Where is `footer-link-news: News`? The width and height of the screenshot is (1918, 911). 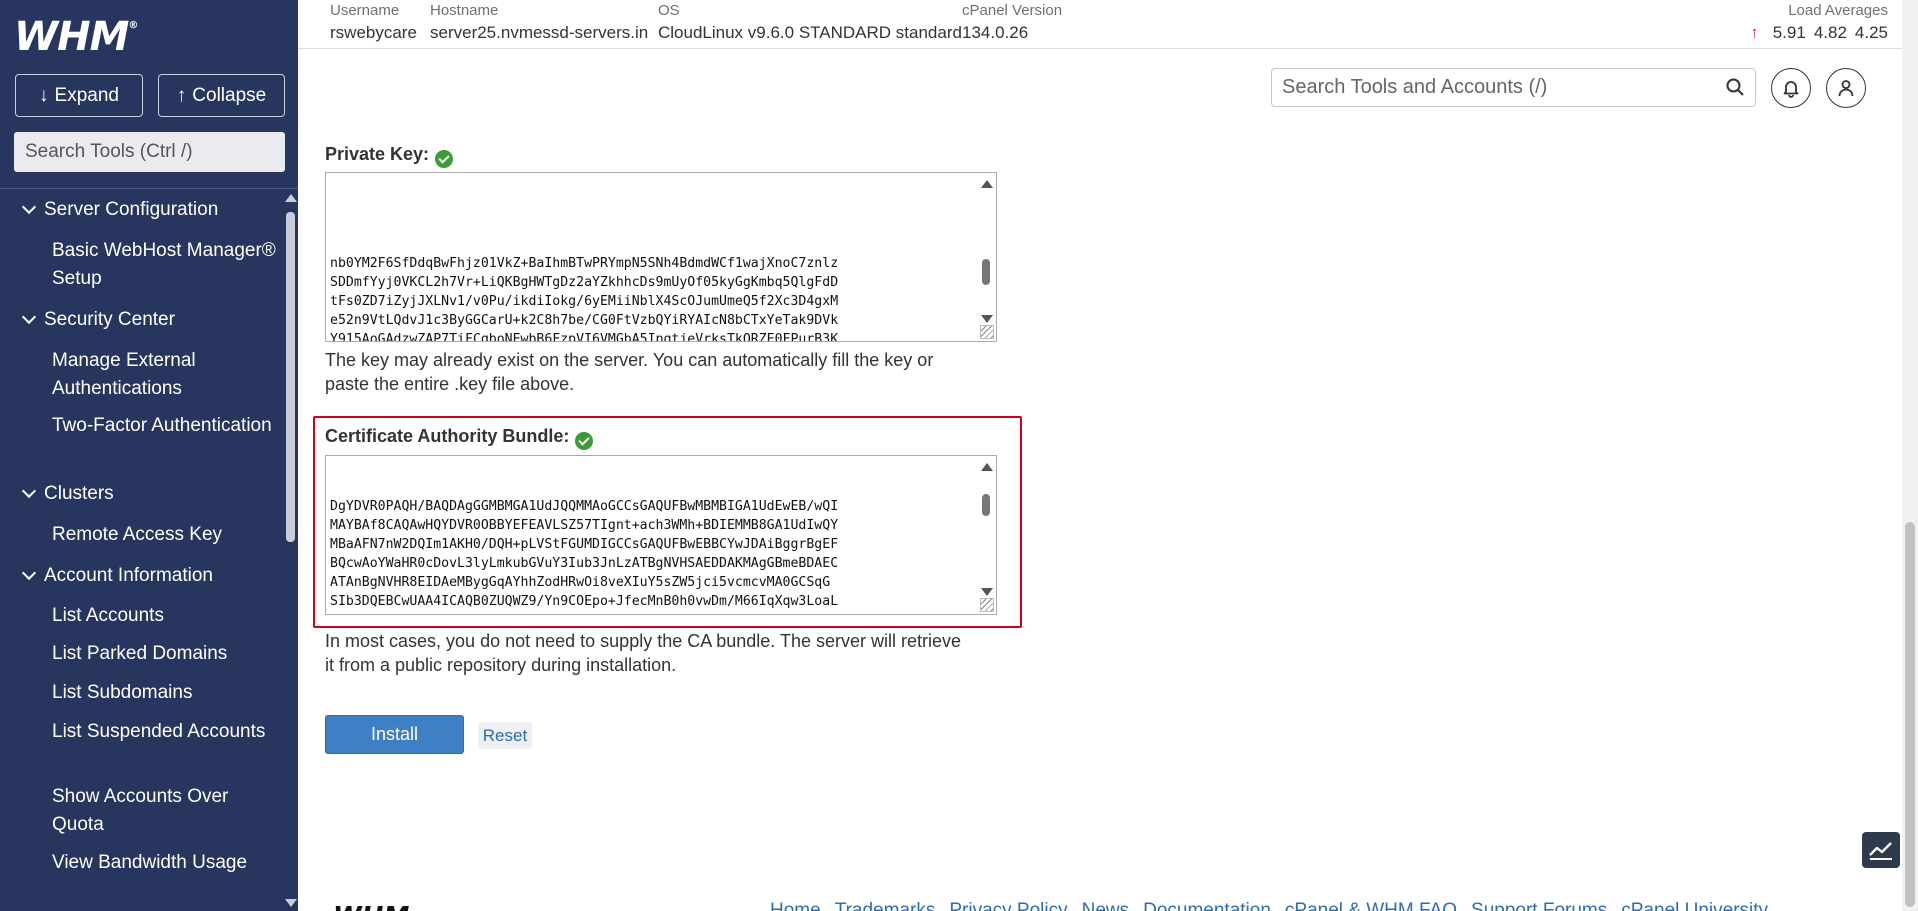
footer-link-news: News is located at coordinates (1106, 905).